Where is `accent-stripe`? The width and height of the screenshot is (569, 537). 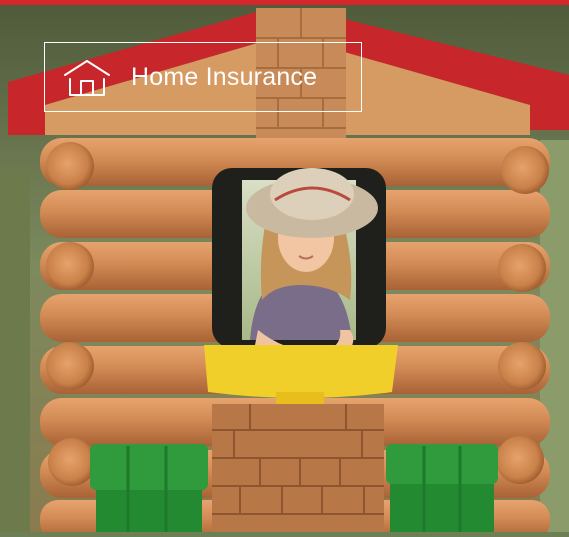 accent-stripe is located at coordinates (284, 2).